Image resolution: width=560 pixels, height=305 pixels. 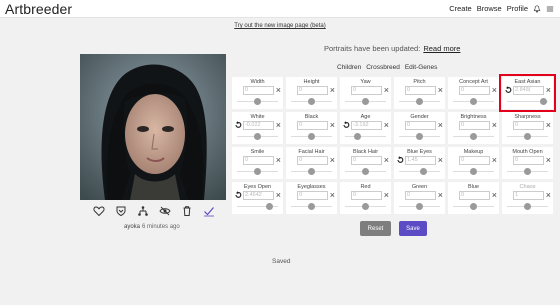 I want to click on publish-button, so click(x=209, y=211).